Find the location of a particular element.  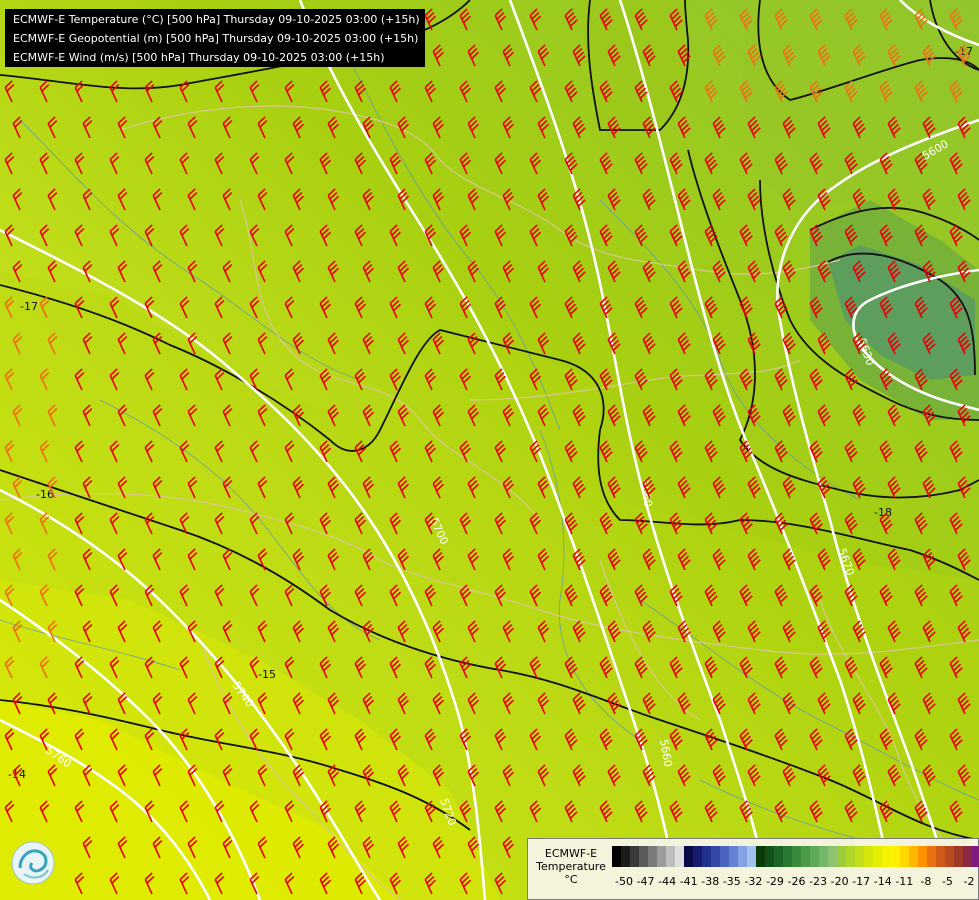

legend-tick: -50 is located at coordinates (624, 881).